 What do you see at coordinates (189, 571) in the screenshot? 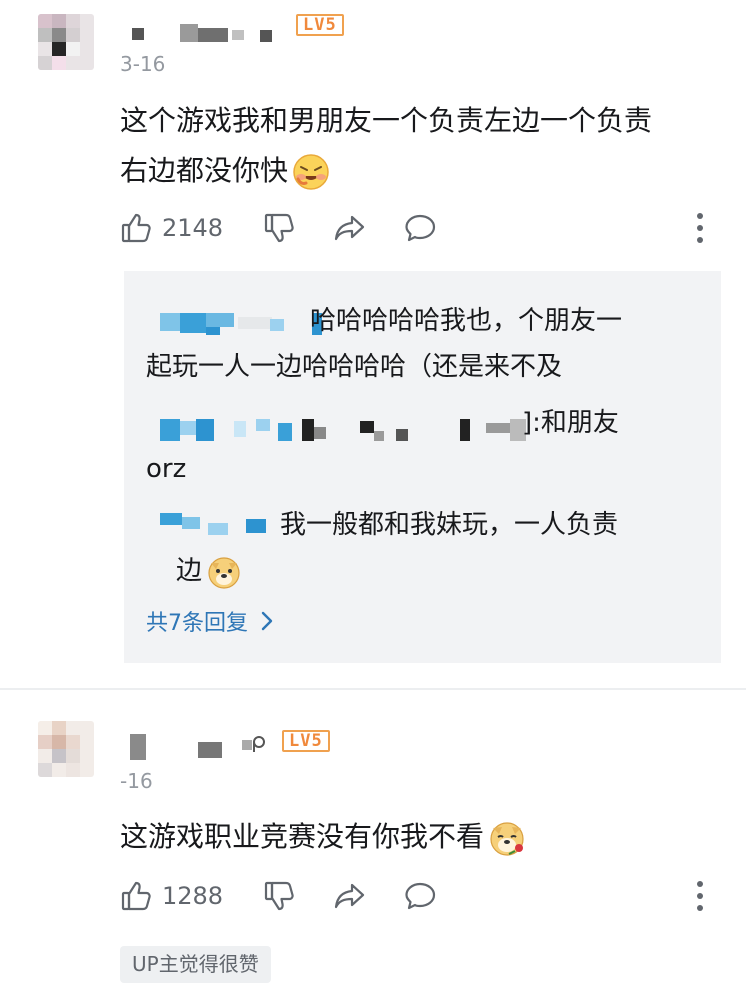
I see `reply-text-line: 边` at bounding box center [189, 571].